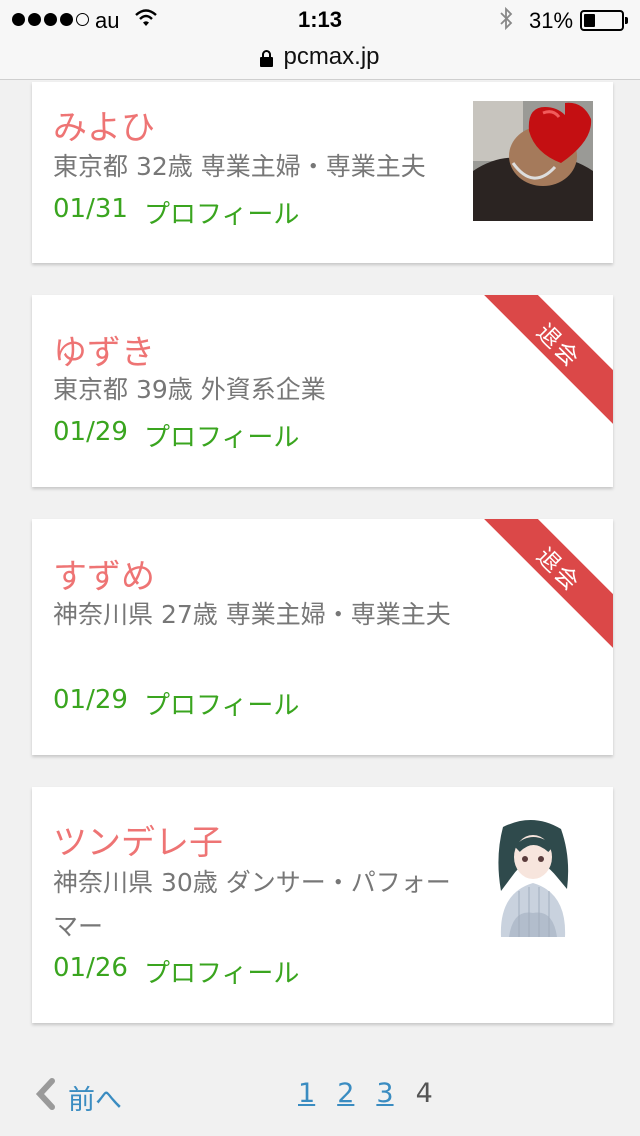 This screenshot has height=1136, width=640. What do you see at coordinates (551, 20) in the screenshot?
I see `battery-percent: 31%` at bounding box center [551, 20].